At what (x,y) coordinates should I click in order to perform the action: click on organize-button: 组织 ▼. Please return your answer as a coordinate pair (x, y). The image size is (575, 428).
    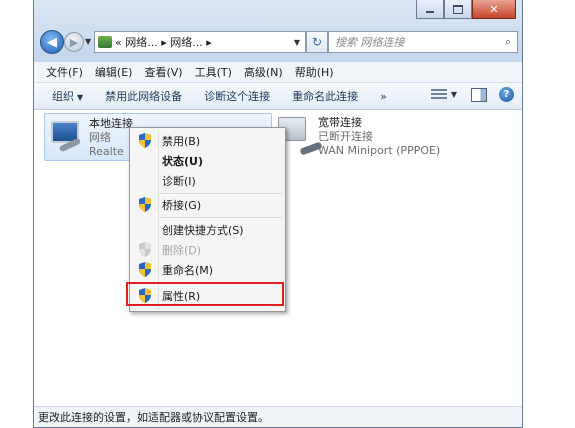
    Looking at the image, I should click on (67, 96).